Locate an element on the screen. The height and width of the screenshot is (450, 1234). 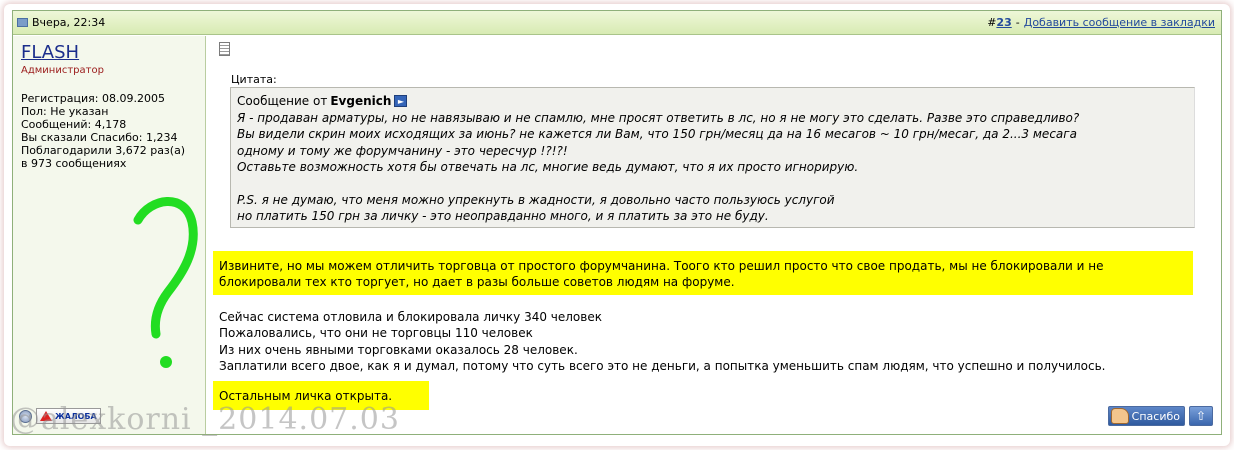
bookmark-link: Добавить сообщение в закладки is located at coordinates (1119, 22).